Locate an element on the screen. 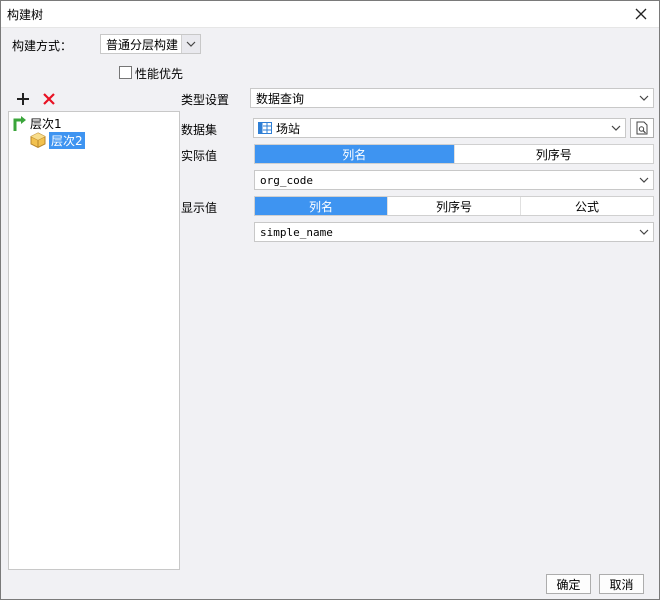 The image size is (660, 600). level-arrow-icon is located at coordinates (19, 123).